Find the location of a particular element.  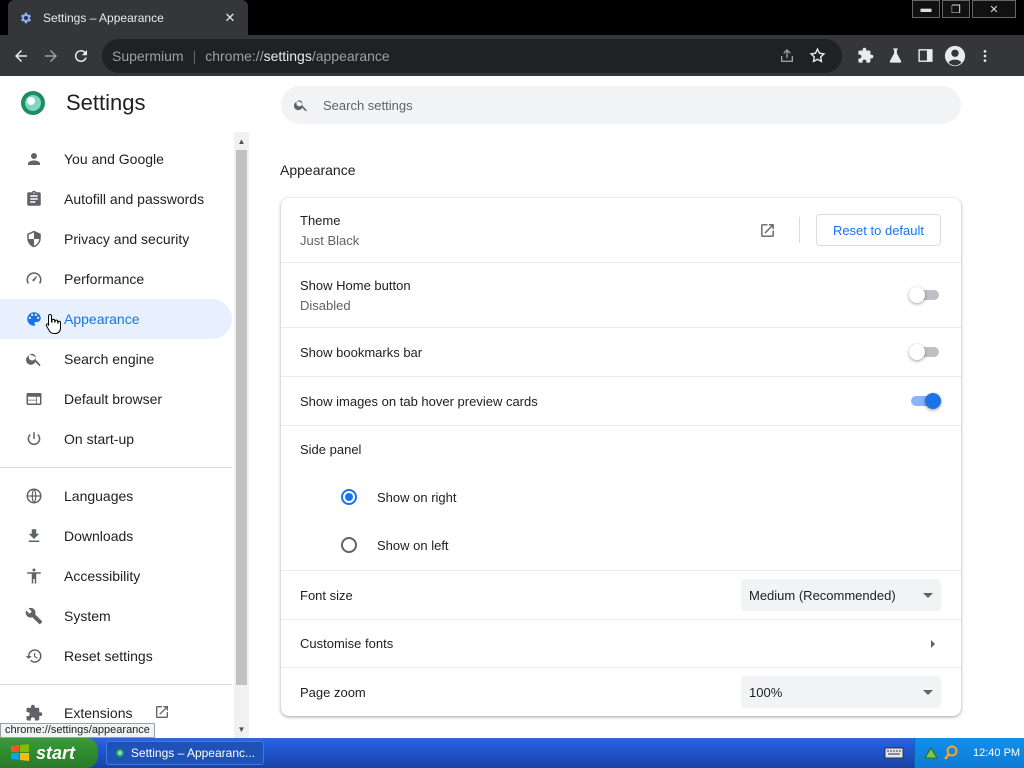

sidebar-item-search-engine: Search engine is located at coordinates (116, 359).